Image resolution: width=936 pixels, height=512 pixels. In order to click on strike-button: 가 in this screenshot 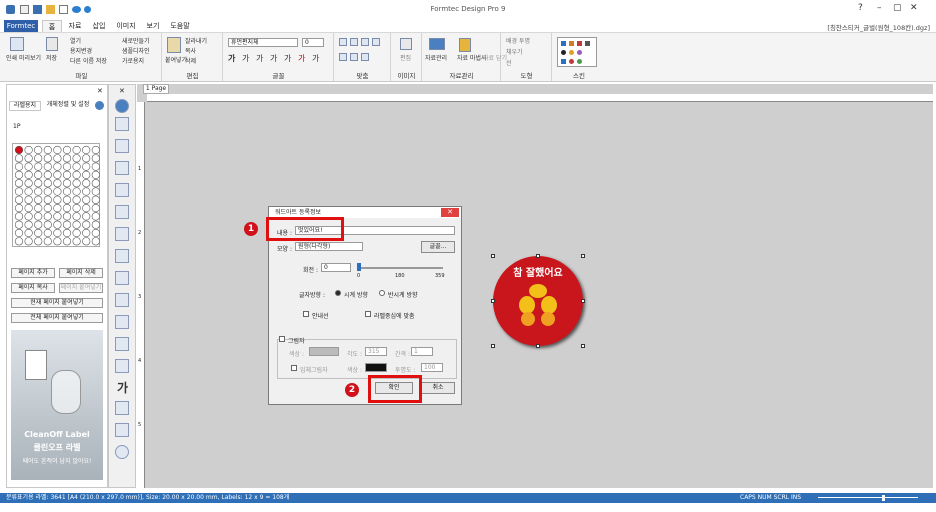, I will do `click(273, 58)`.